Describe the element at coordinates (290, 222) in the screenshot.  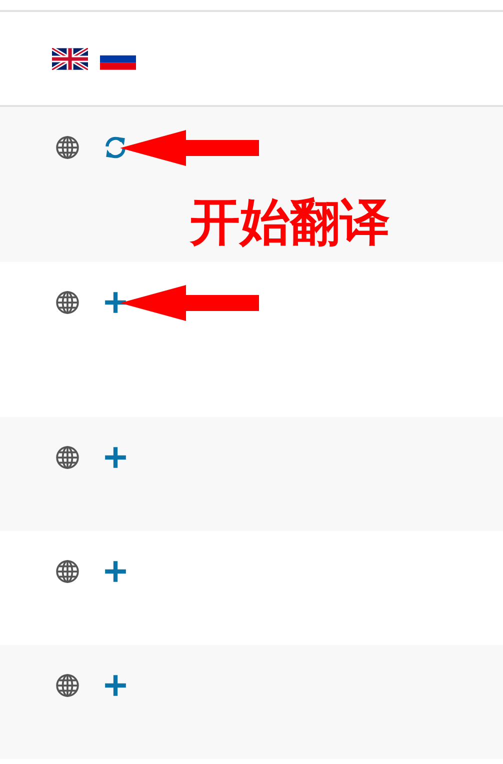
I see `annotation-text: 开始翻译` at that location.